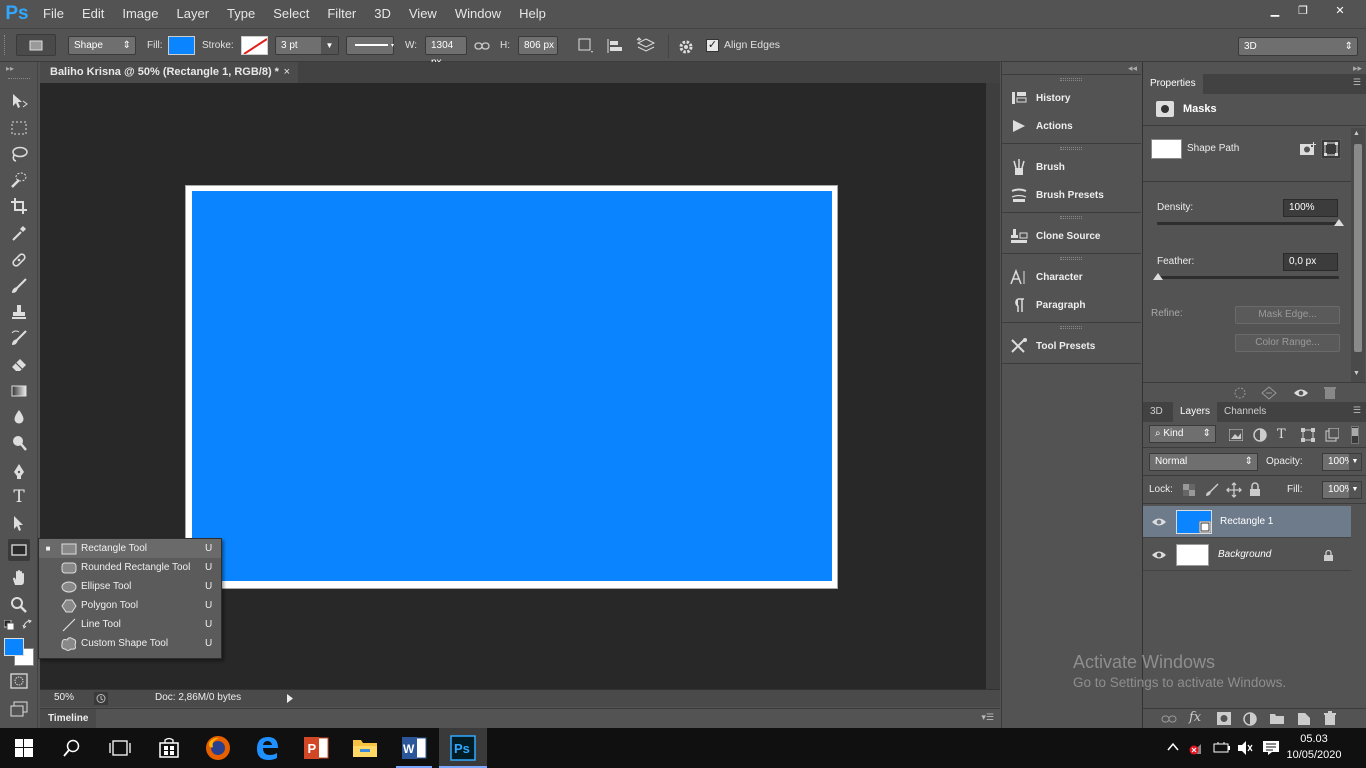 Image resolution: width=1366 pixels, height=768 pixels. What do you see at coordinates (423, 14) in the screenshot?
I see `menu-view: View` at bounding box center [423, 14].